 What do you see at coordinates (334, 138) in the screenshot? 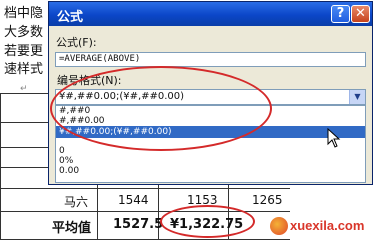
I see `mouse-cursor-icon` at bounding box center [334, 138].